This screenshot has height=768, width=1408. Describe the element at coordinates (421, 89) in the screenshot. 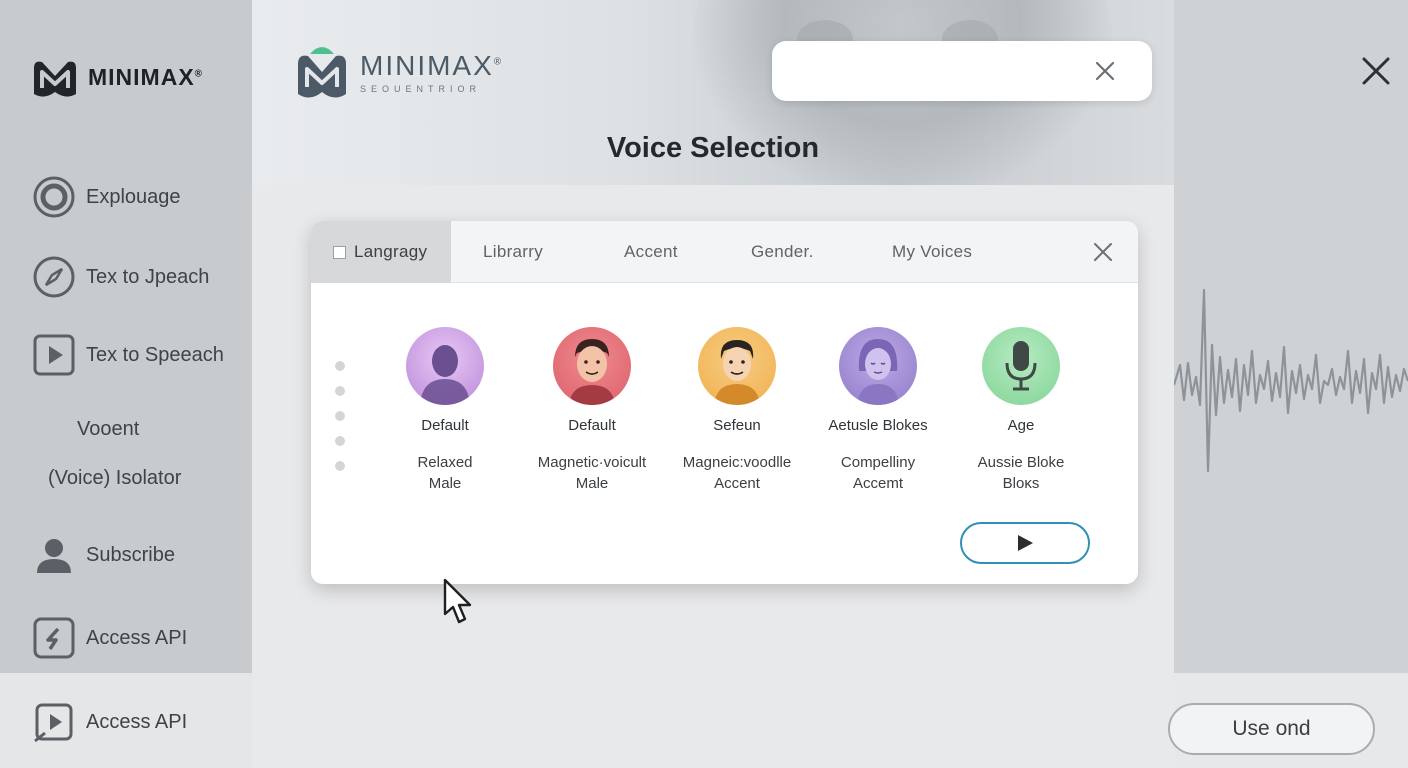

I see `brand-subtitle: SEOUENTRIOR` at that location.